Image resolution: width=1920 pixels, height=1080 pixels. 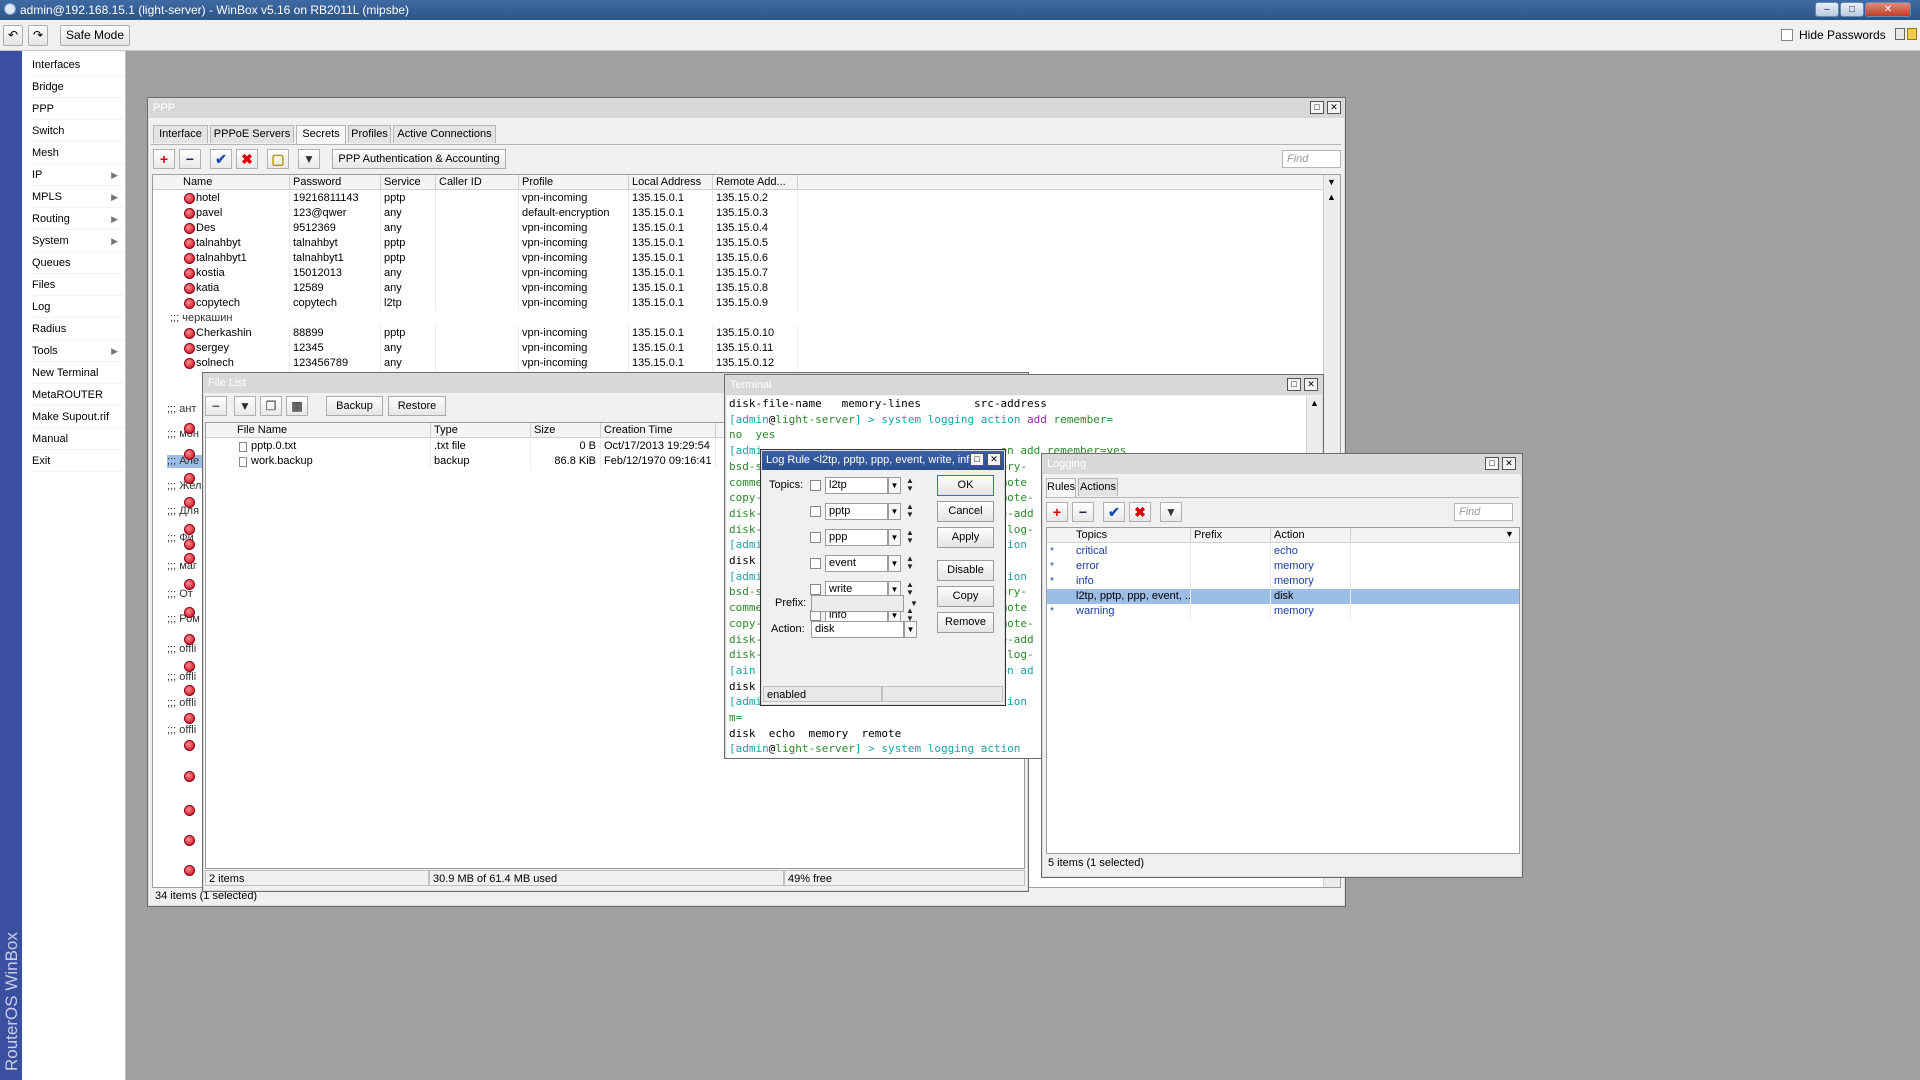 I want to click on ok-button: OK, so click(x=965, y=485).